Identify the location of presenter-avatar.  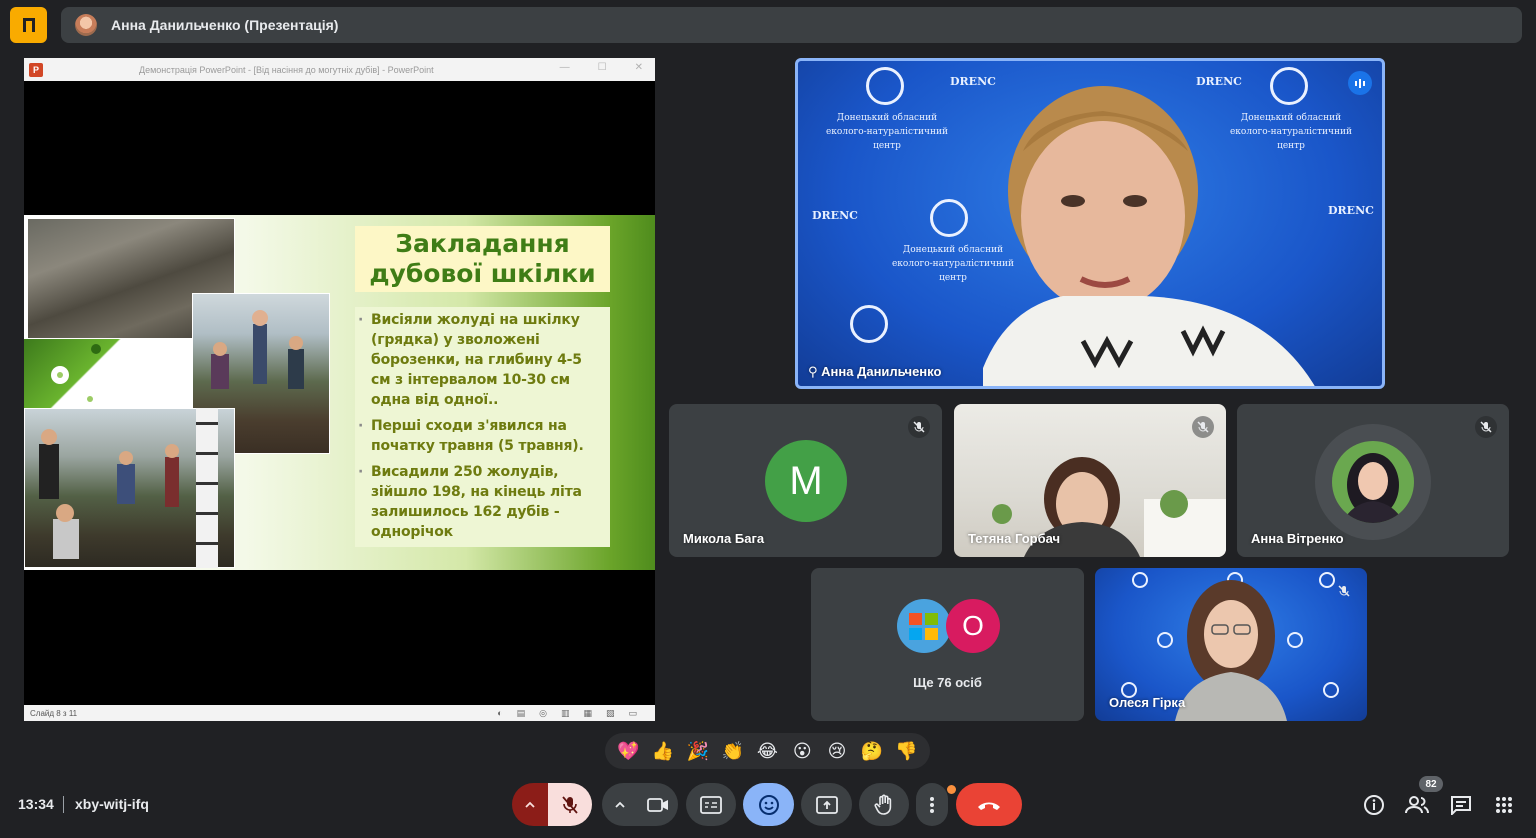
(86, 25).